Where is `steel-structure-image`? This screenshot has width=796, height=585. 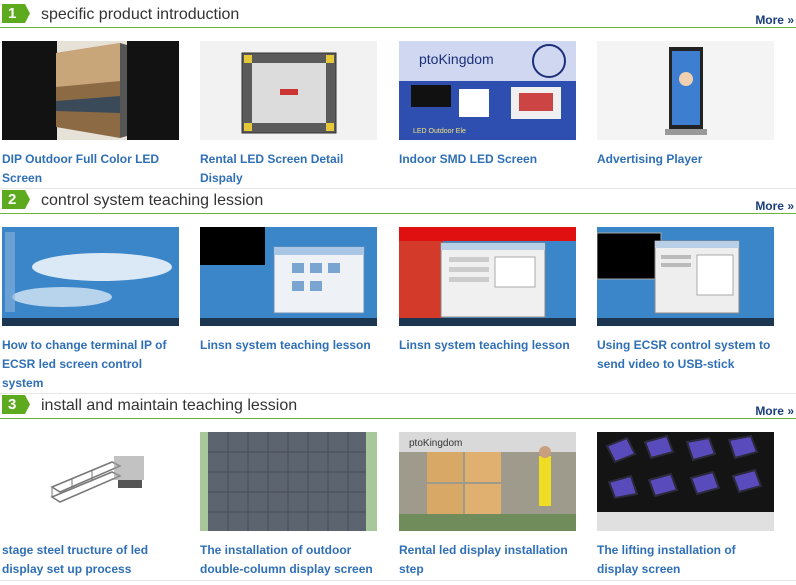 steel-structure-image is located at coordinates (90, 481).